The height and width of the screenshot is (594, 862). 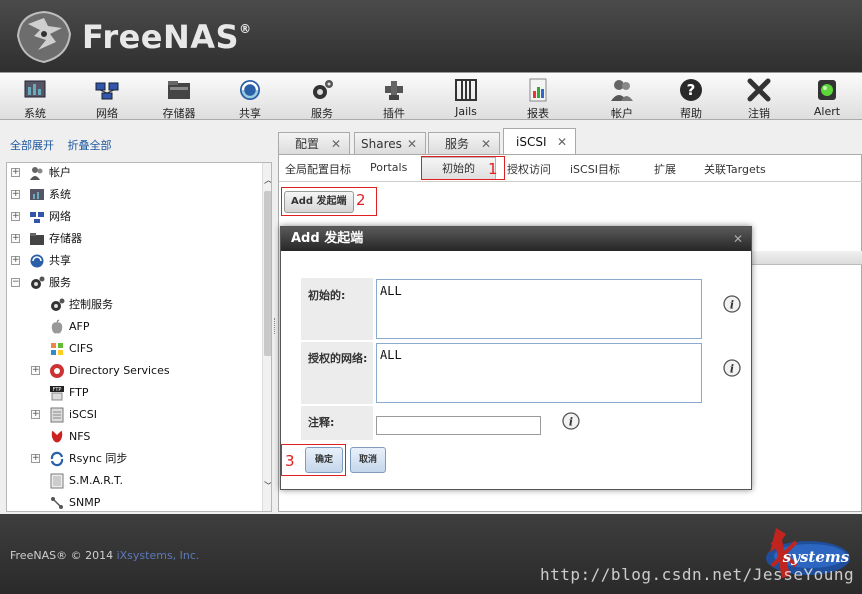 I want to click on toolbar-services-button: 服务, so click(x=322, y=97).